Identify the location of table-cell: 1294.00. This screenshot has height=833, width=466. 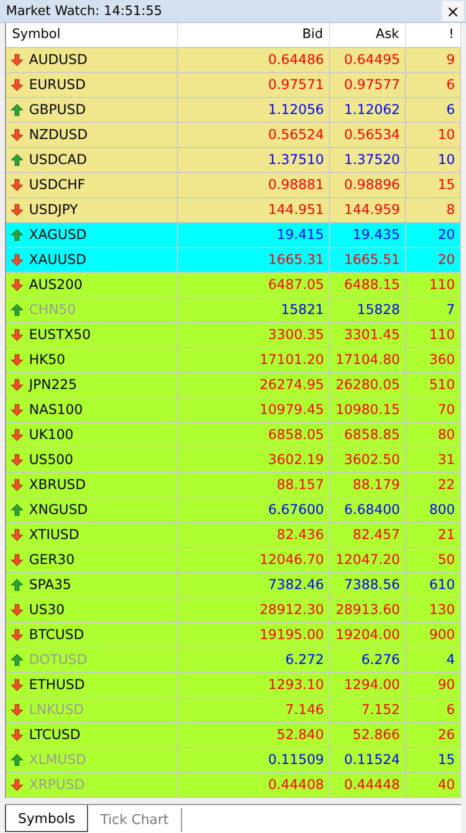
(368, 685).